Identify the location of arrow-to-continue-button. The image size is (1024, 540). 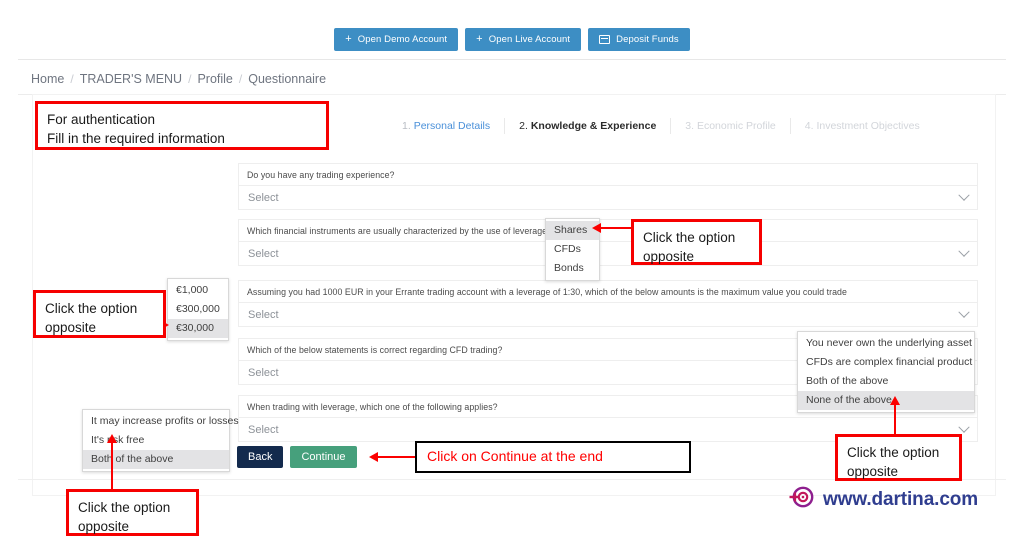
(392, 457).